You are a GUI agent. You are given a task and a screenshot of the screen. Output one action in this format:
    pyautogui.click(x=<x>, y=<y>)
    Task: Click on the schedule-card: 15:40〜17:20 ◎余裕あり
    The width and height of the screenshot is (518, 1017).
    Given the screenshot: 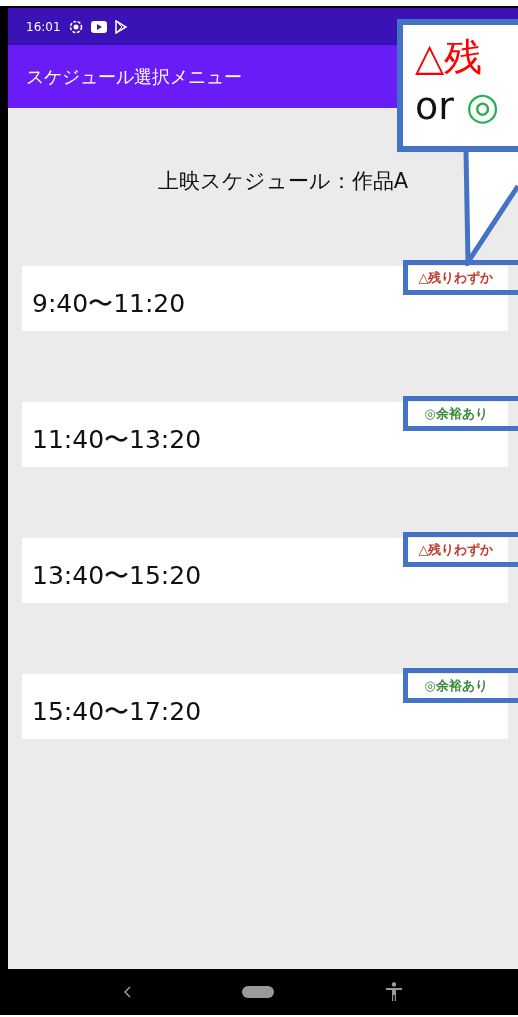 What is the action you would take?
    pyautogui.click(x=265, y=706)
    